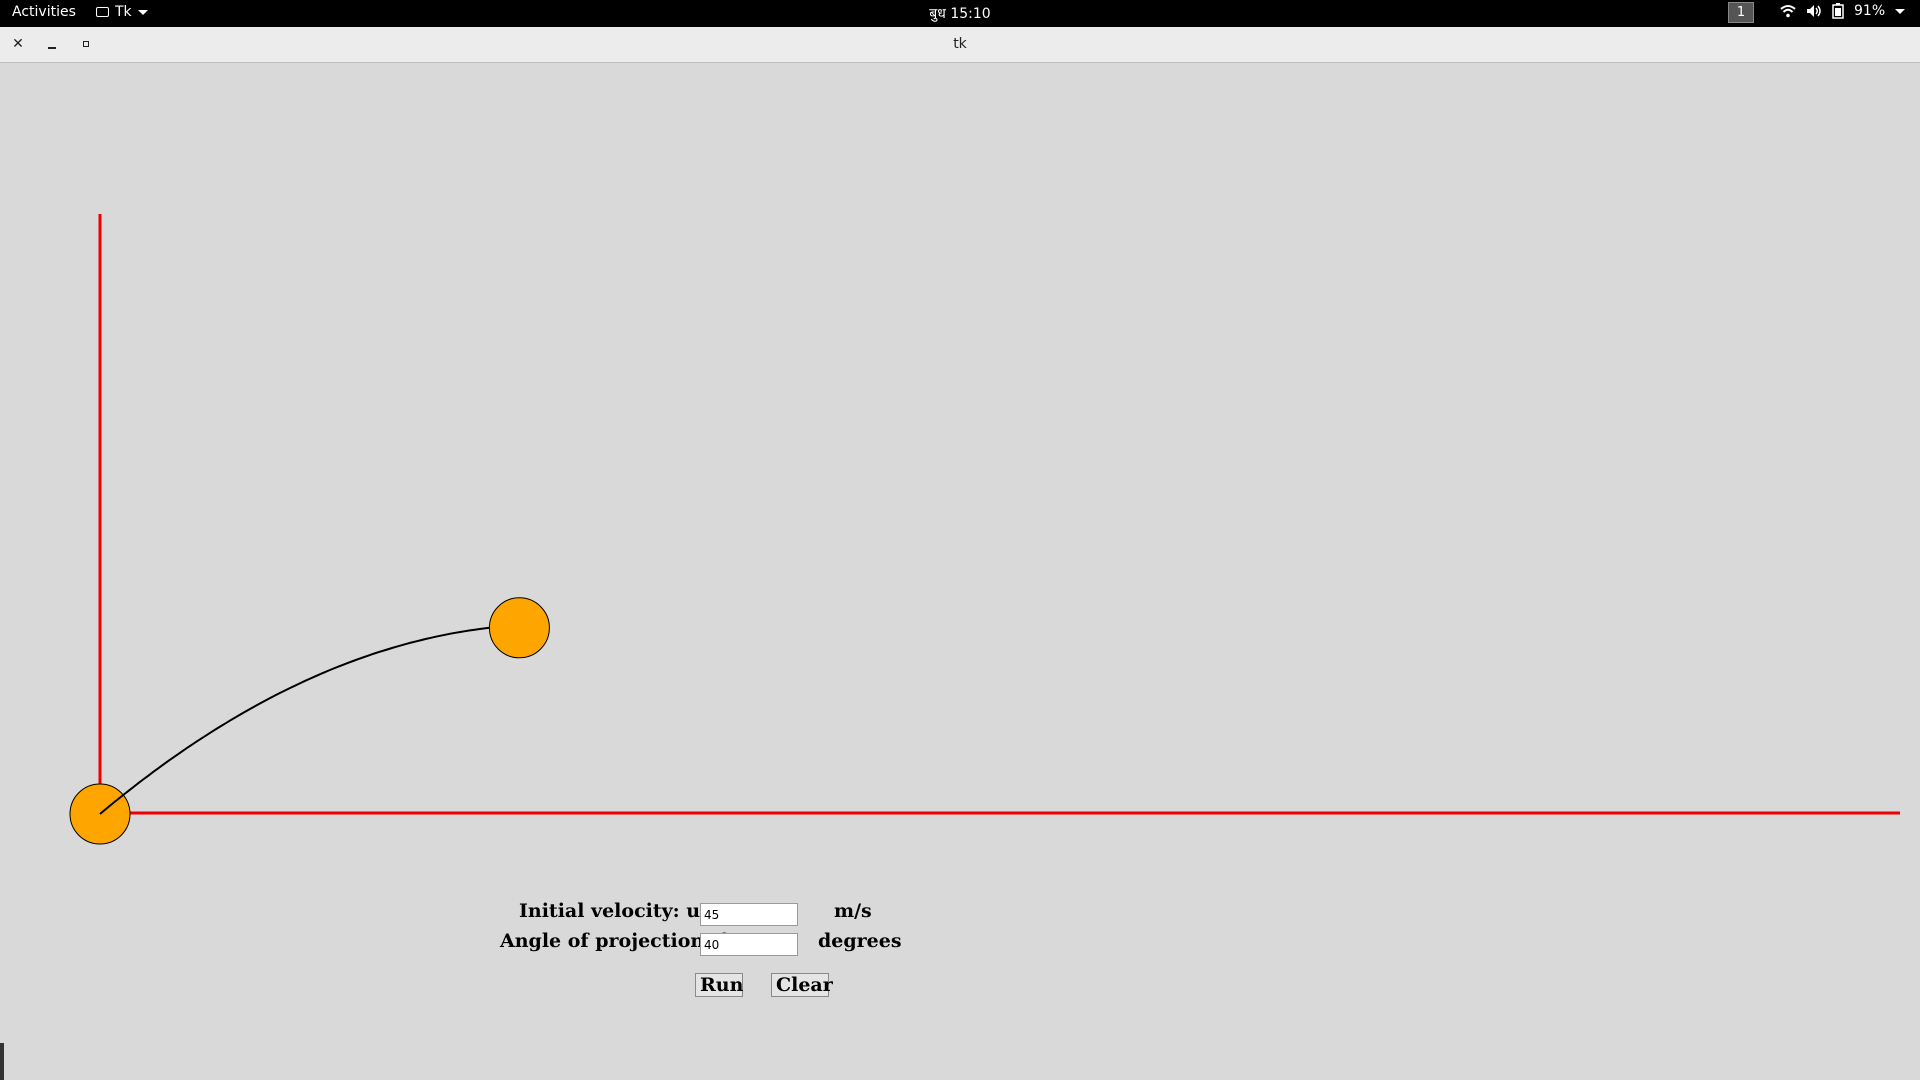 This screenshot has width=1920, height=1080. What do you see at coordinates (719, 985) in the screenshot?
I see `run-button: Run` at bounding box center [719, 985].